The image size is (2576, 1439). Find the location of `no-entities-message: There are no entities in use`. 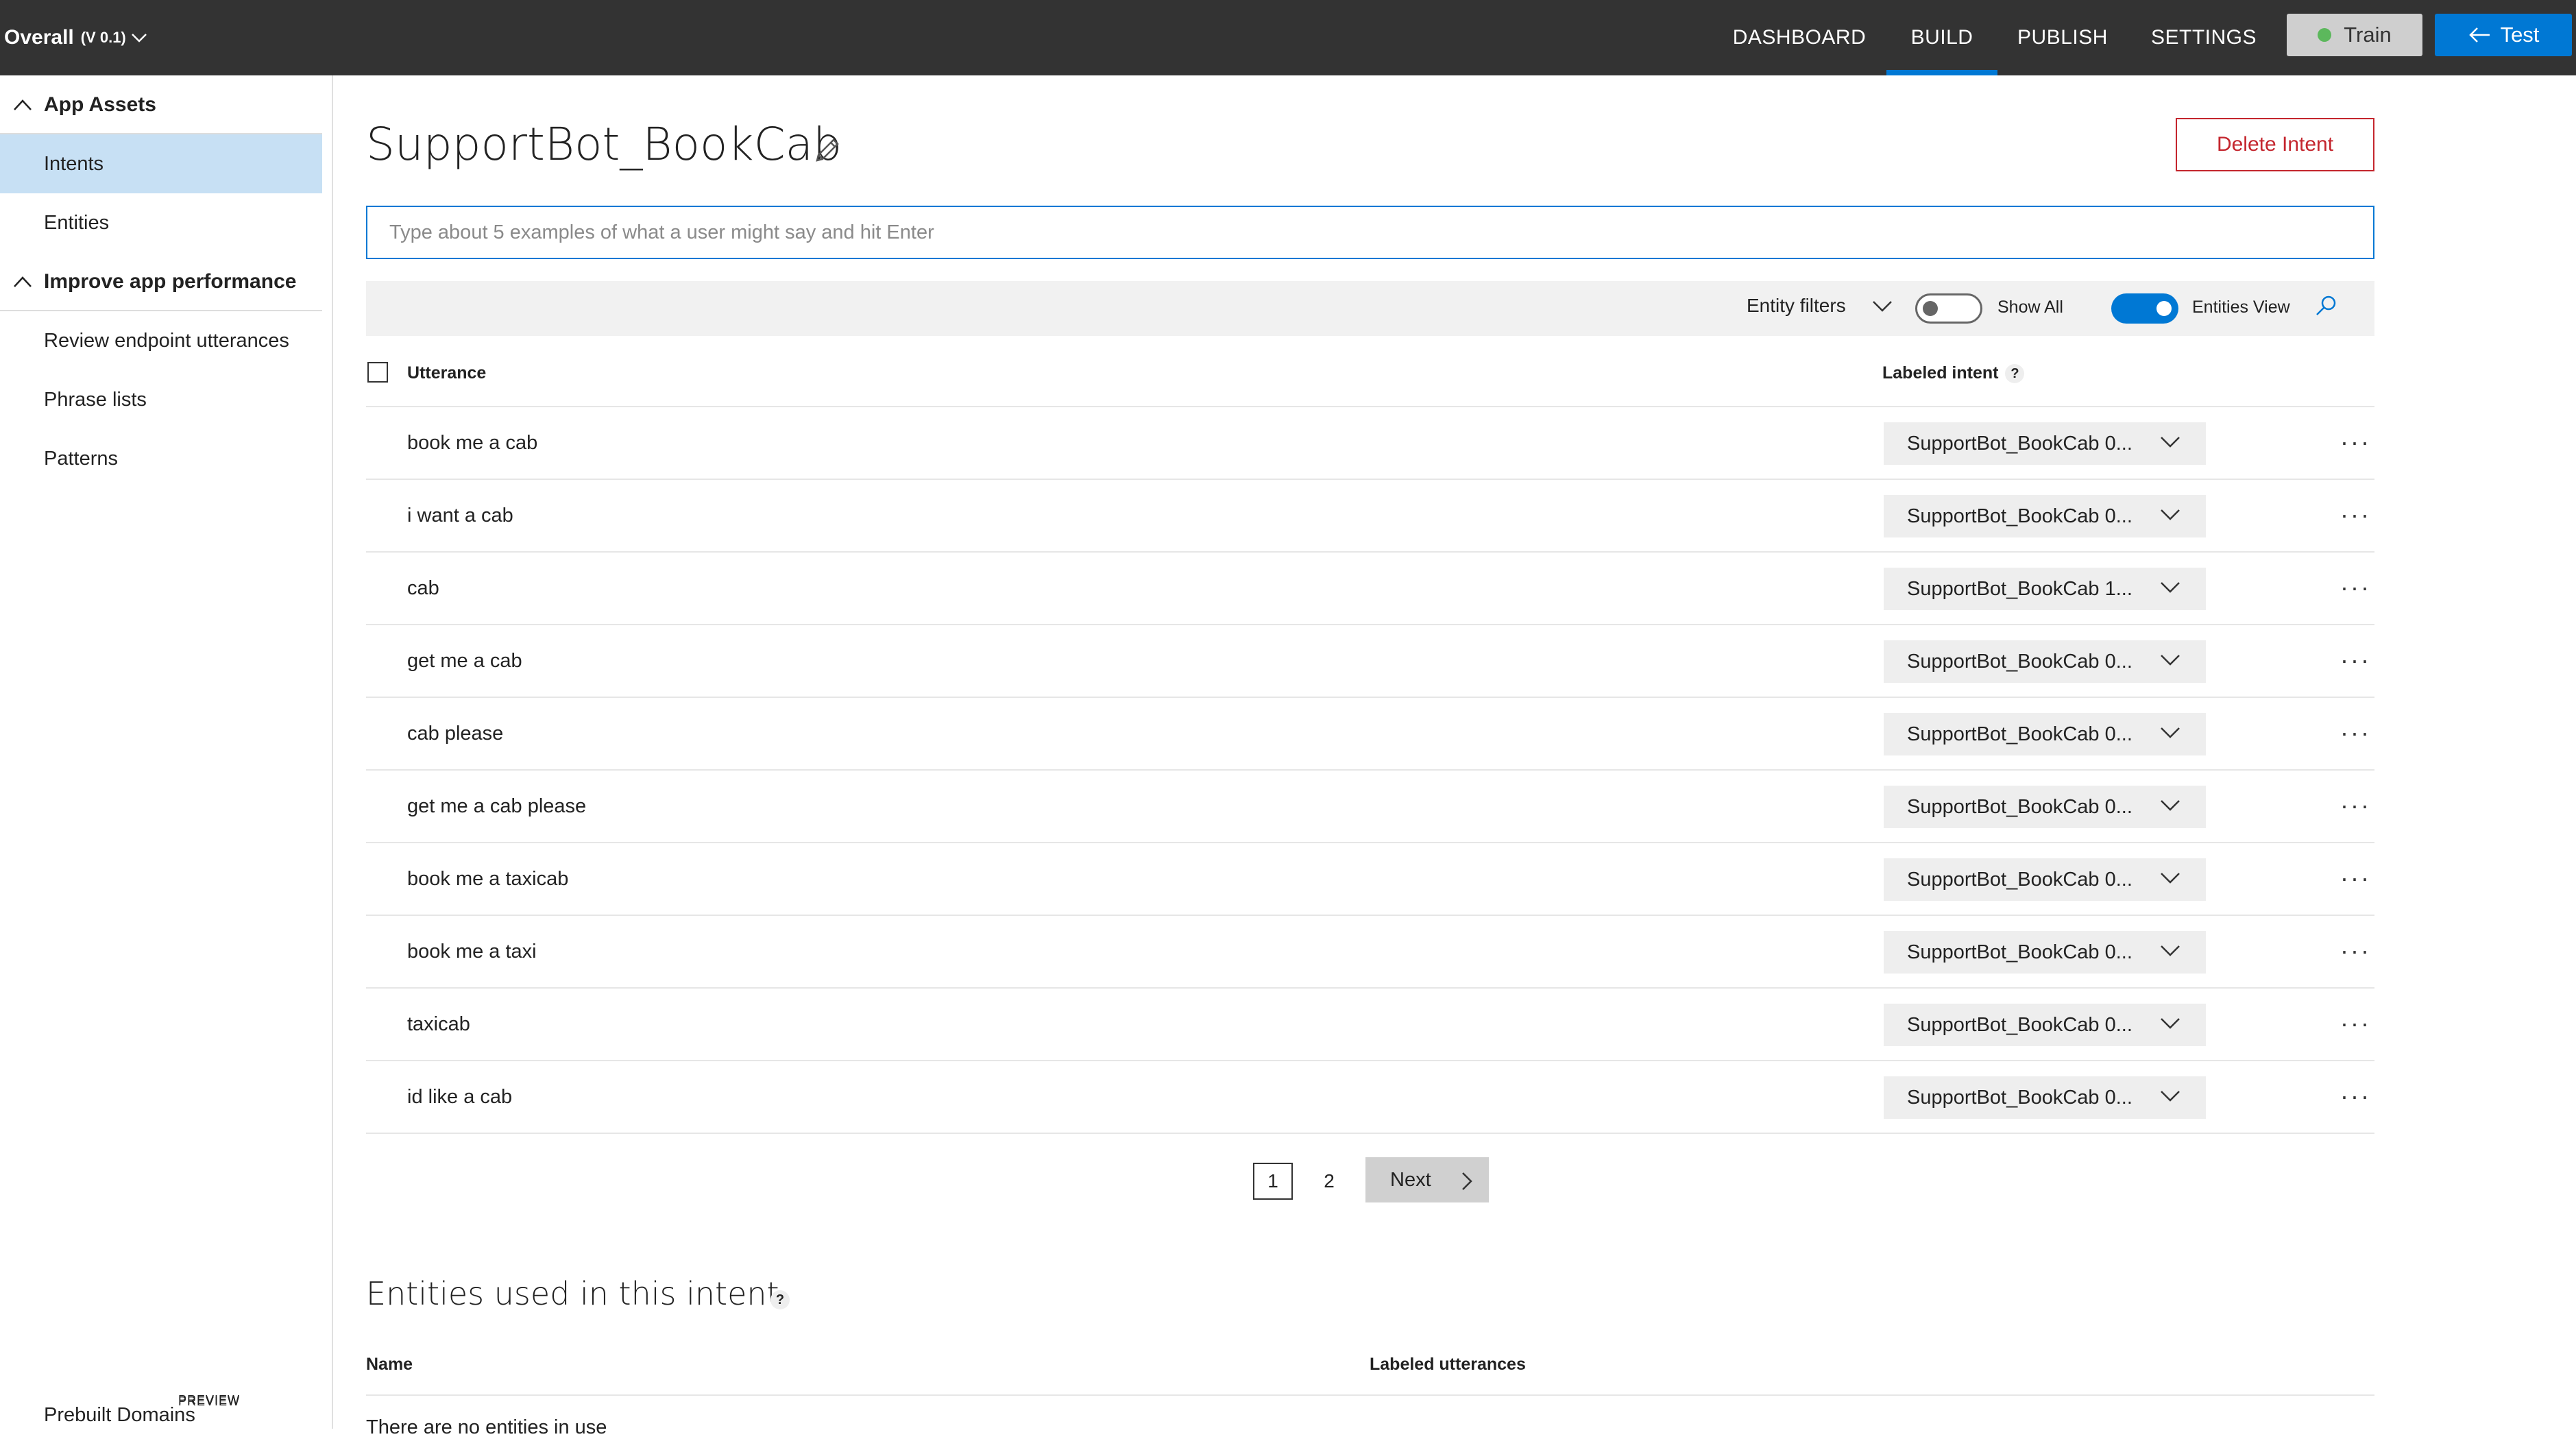

no-entities-message: There are no entities in use is located at coordinates (486, 1427).